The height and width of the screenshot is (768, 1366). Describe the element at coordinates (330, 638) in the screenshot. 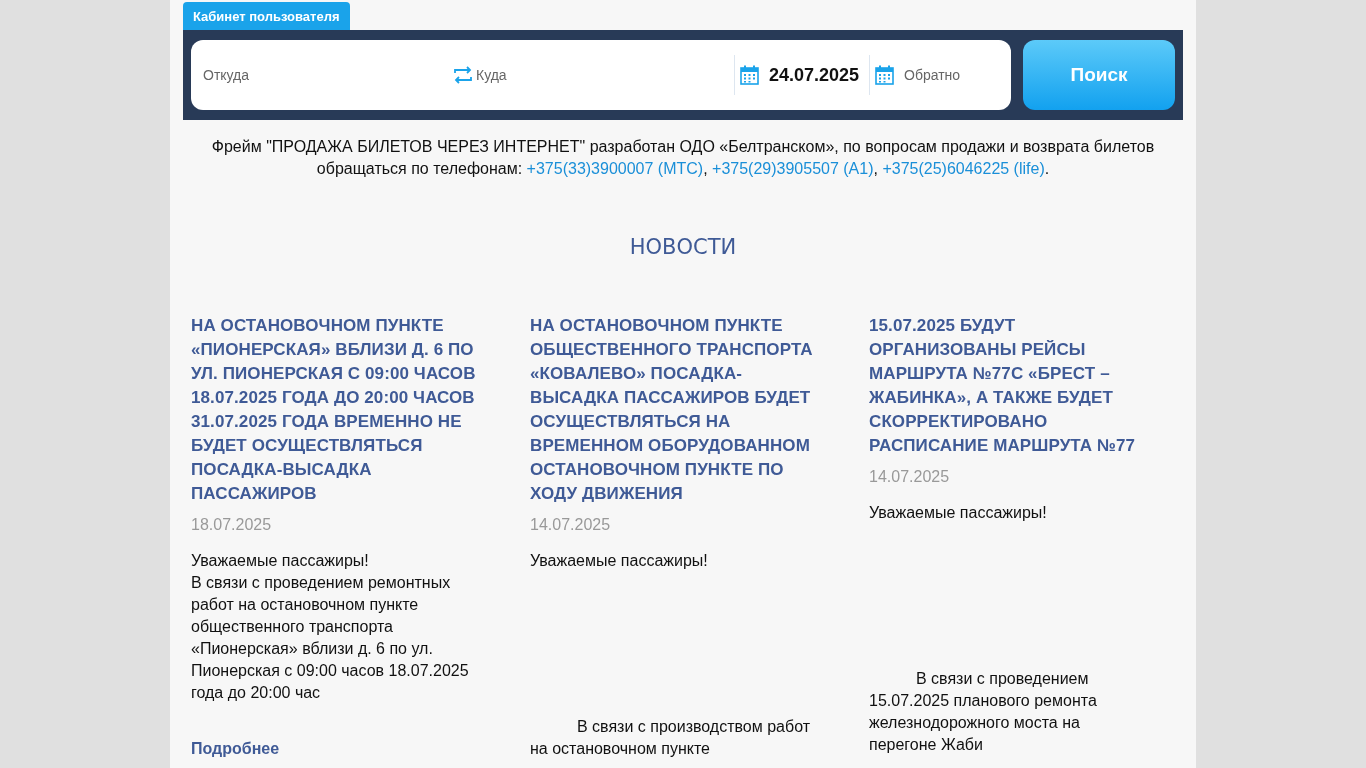

I see `news-paragraph: В связи с проведением ремонтных работ на остановочном пункте общественного транспорта «Пионерская» вблизи д. 6 по ул. Пионерская с 09:00 часов 18.07.2025 года до 20:00 час` at that location.